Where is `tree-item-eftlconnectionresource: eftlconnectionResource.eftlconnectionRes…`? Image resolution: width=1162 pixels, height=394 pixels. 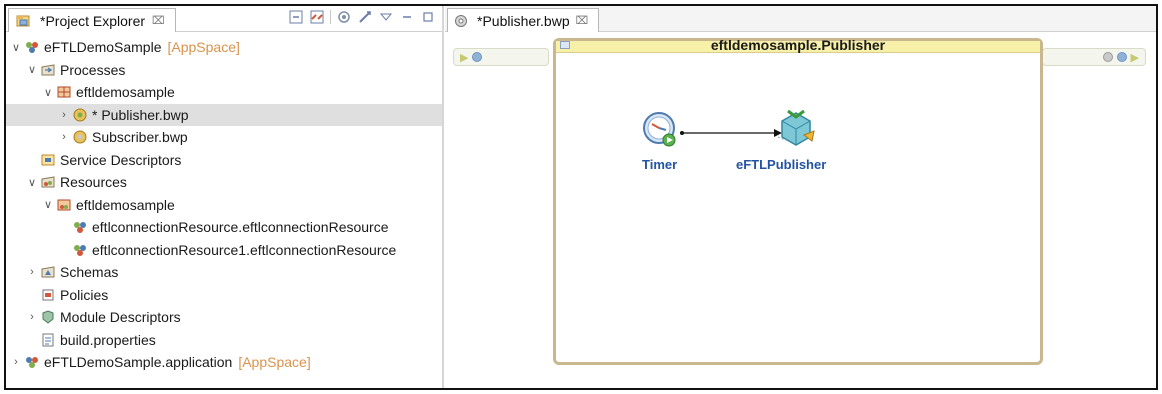
tree-item-eftlconnectionresource: eftlconnectionResource.eftlconnectionRes… is located at coordinates (224, 227).